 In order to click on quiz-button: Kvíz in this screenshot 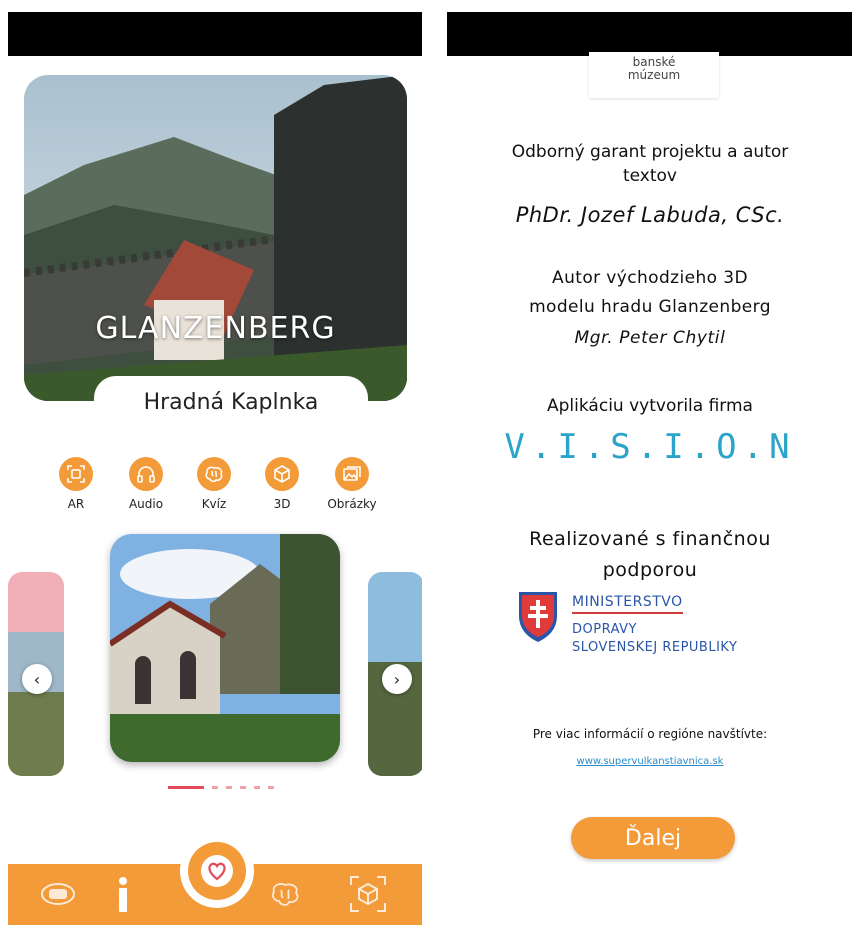, I will do `click(214, 484)`.